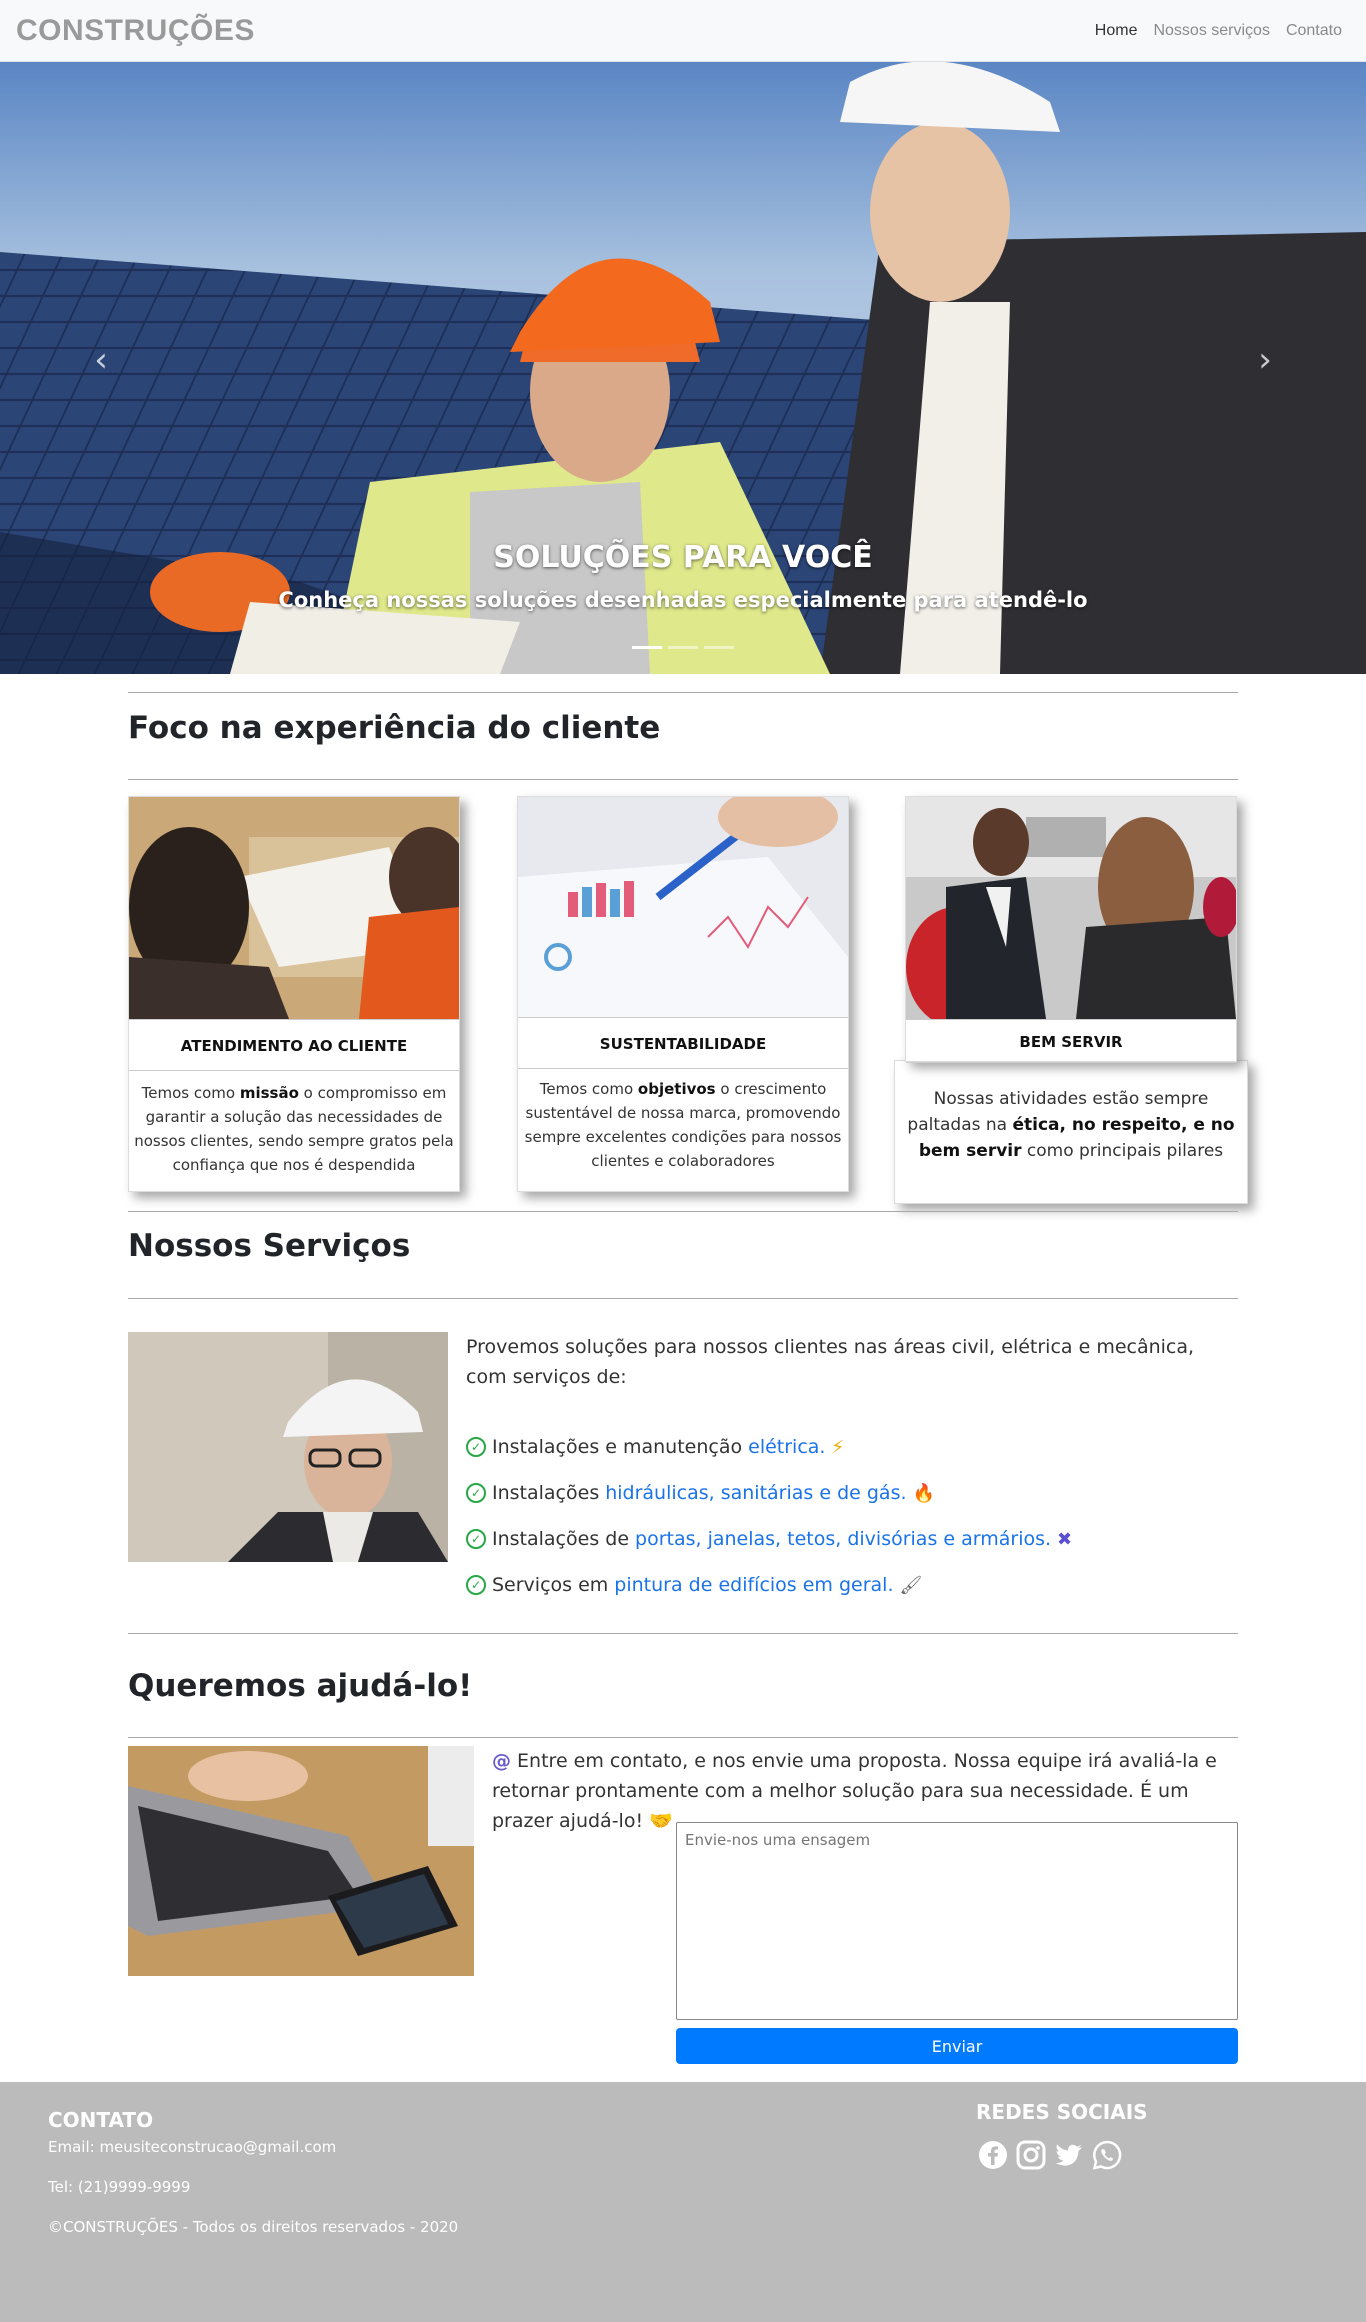 The width and height of the screenshot is (1366, 2322). Describe the element at coordinates (119, 2187) in the screenshot. I see `footer-phone: Tel: (21)9999-9999` at that location.